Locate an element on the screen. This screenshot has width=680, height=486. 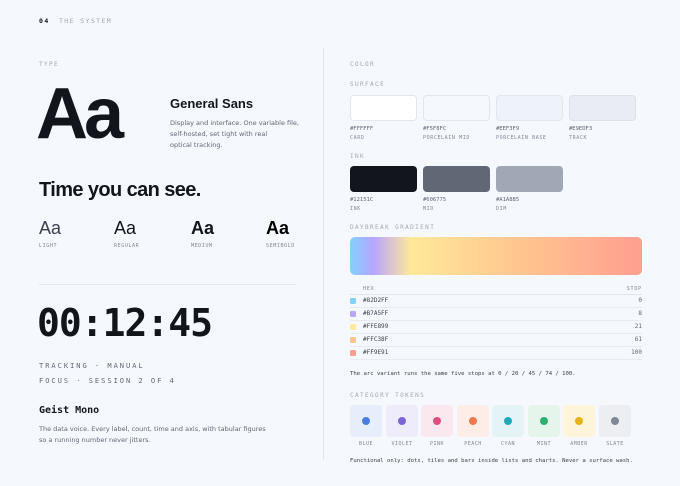
weight-sample-light: Aa is located at coordinates (50, 228).